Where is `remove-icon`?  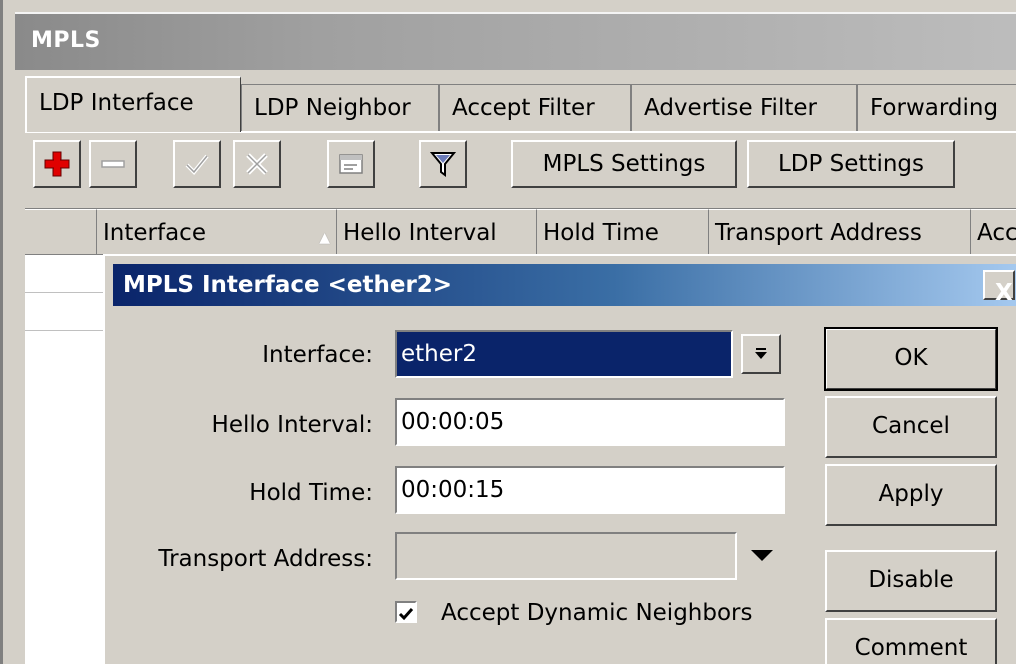
remove-icon is located at coordinates (113, 164).